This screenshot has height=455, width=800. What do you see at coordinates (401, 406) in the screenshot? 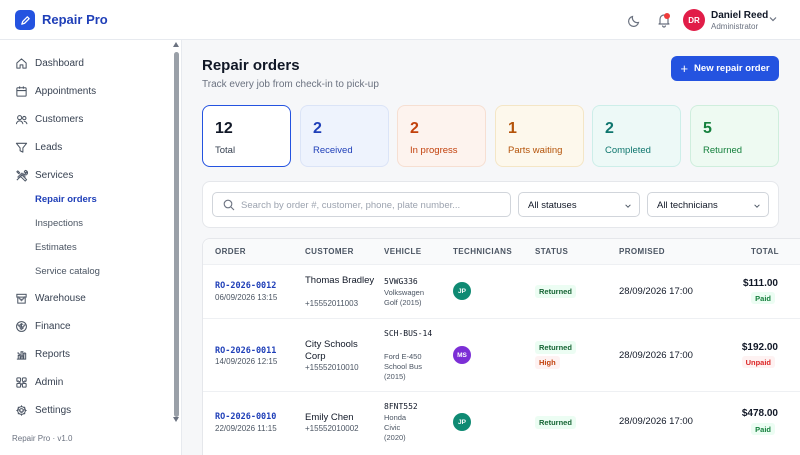
I see `vehicle-plate: 8FNT552` at bounding box center [401, 406].